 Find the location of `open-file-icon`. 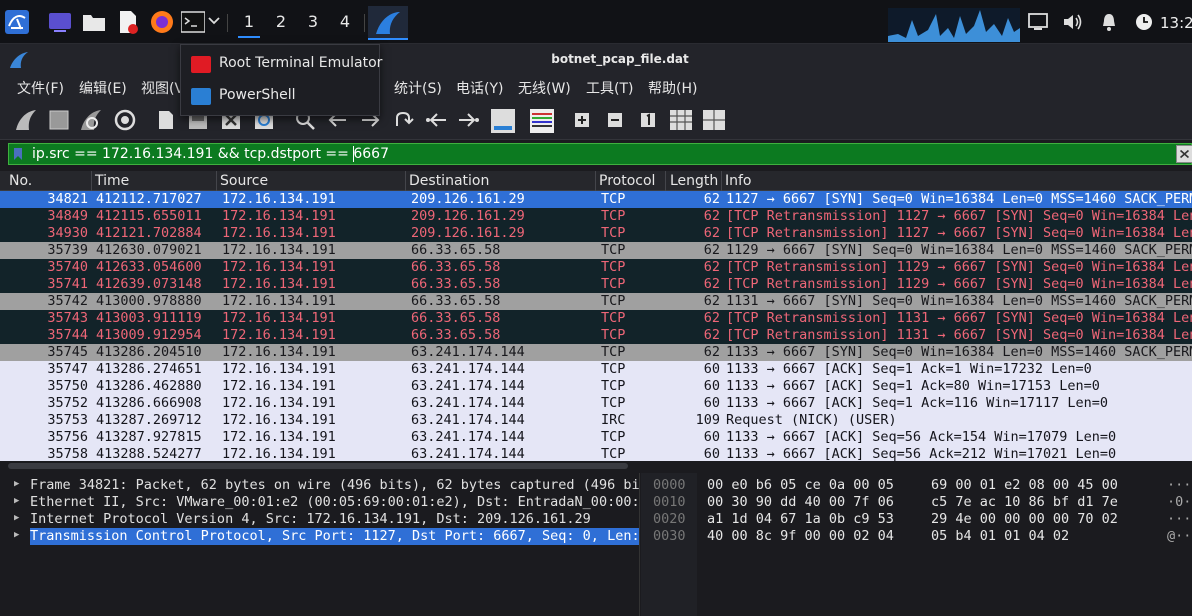

open-file-icon is located at coordinates (166, 120).